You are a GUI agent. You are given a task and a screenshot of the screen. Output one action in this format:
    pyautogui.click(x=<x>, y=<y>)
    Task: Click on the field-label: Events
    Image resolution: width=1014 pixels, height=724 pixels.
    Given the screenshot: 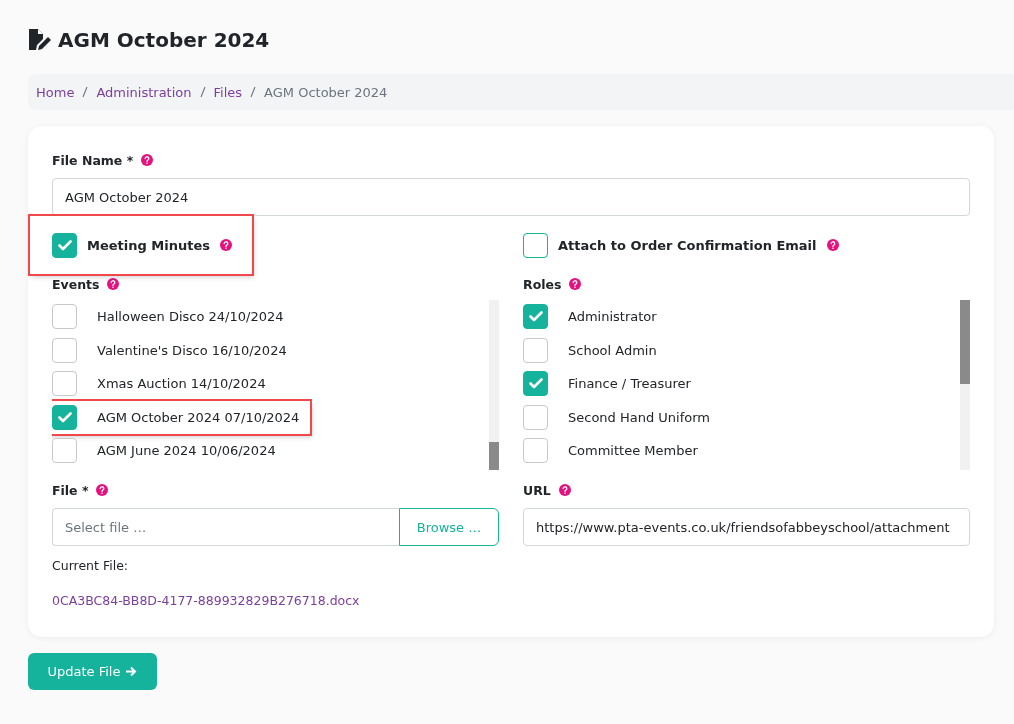 What is the action you would take?
    pyautogui.click(x=76, y=284)
    